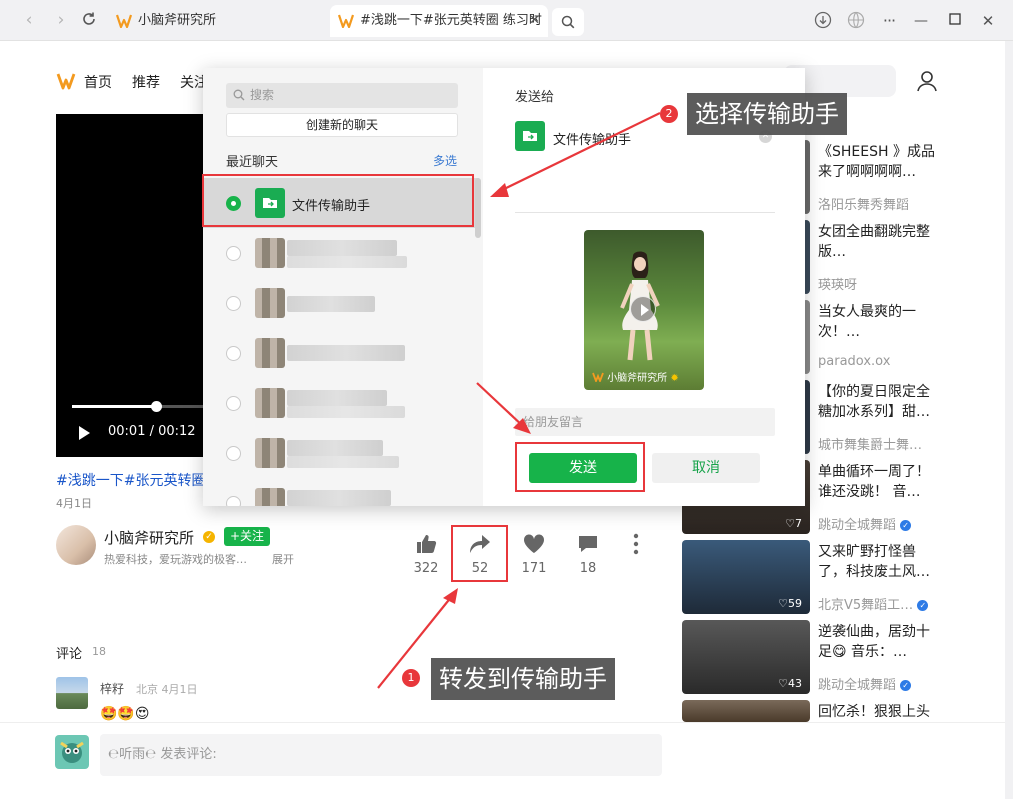 The height and width of the screenshot is (799, 1013). What do you see at coordinates (669, 114) in the screenshot?
I see `step-2-badge: 2` at bounding box center [669, 114].